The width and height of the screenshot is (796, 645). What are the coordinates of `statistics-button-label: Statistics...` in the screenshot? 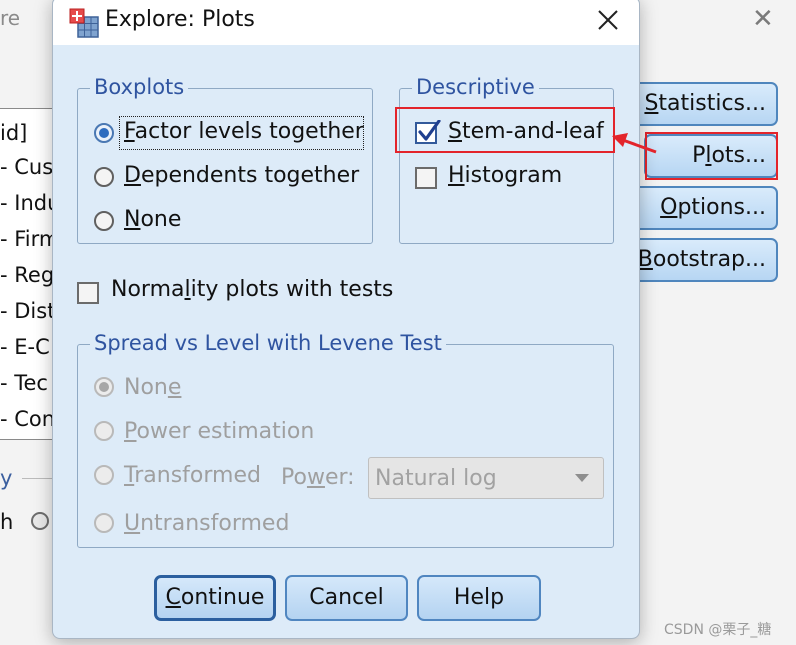 It's located at (705, 103).